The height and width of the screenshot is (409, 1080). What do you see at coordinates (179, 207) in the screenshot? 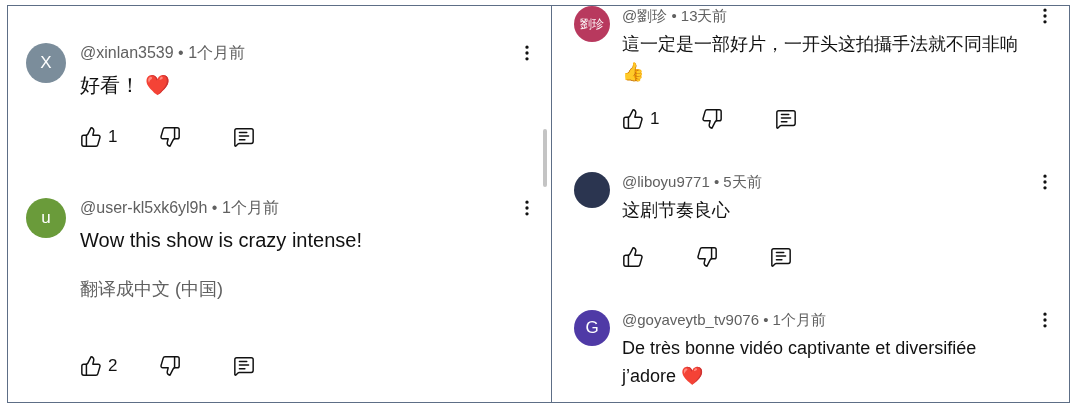
I see `comment-author-time: @user-kl5xk6yl9h • 1个月前` at bounding box center [179, 207].